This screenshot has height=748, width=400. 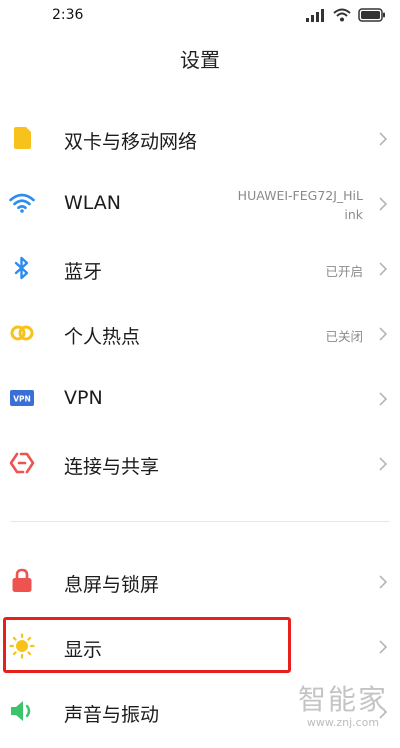 What do you see at coordinates (22, 268) in the screenshot?
I see `bluetooth-icon` at bounding box center [22, 268].